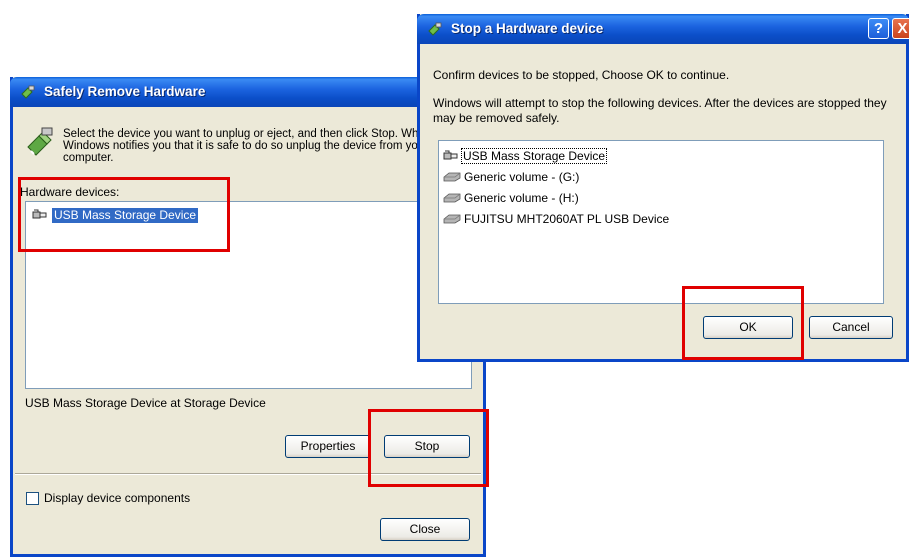 The image size is (909, 557). I want to click on display-components-label: Display device components, so click(117, 498).